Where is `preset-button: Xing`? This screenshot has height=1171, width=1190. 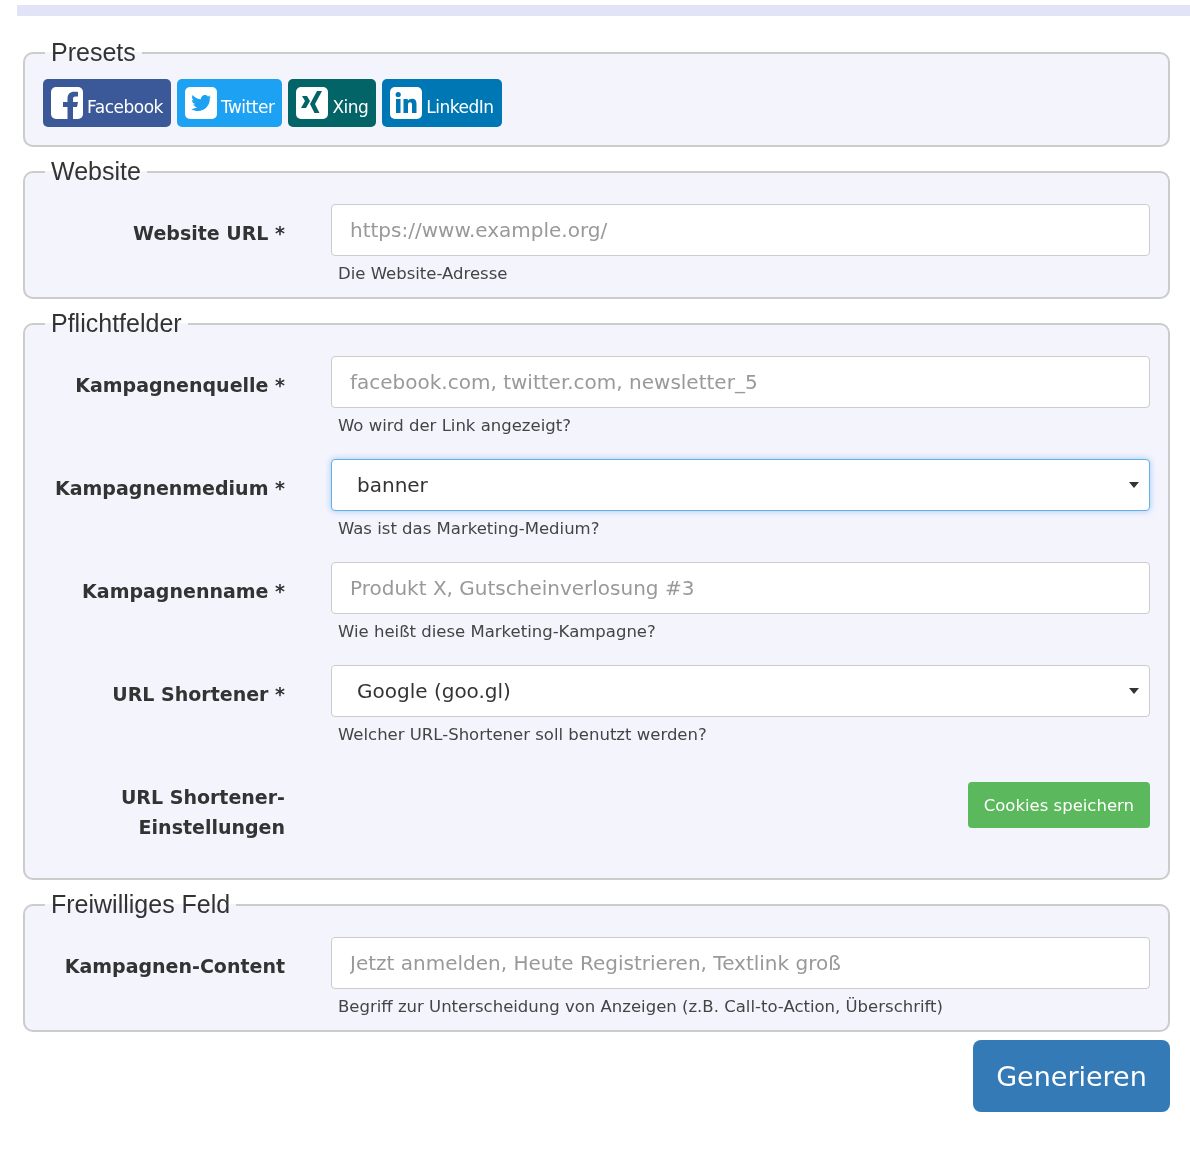
preset-button: Xing is located at coordinates (332, 103).